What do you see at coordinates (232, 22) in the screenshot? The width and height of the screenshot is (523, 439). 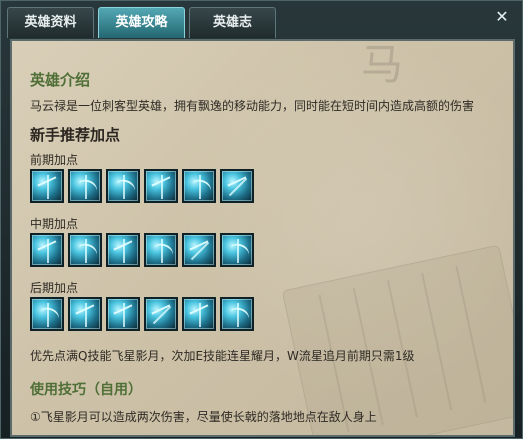 I see `tab-hero-story: 英雄志` at bounding box center [232, 22].